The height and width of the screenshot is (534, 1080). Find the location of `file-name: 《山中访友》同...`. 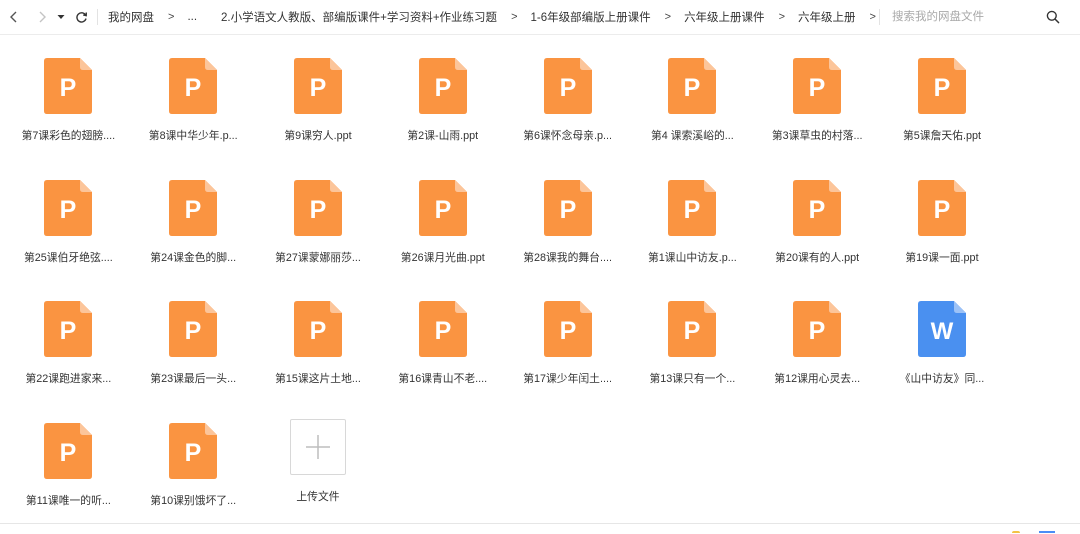

file-name: 《山中访友》同... is located at coordinates (942, 378).